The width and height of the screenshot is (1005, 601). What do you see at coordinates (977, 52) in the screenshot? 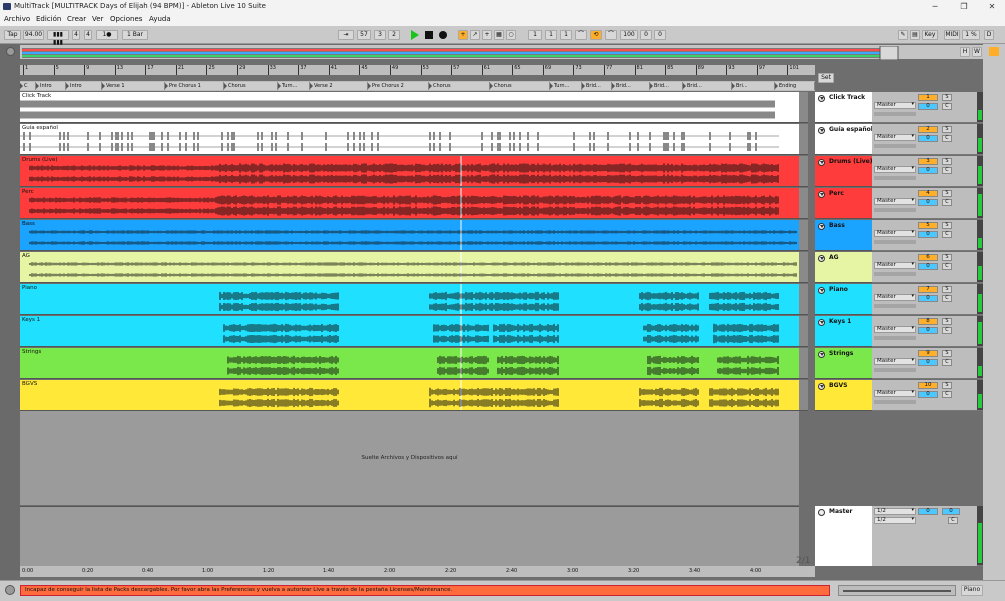
I see `overview-w-button: W` at bounding box center [977, 52].